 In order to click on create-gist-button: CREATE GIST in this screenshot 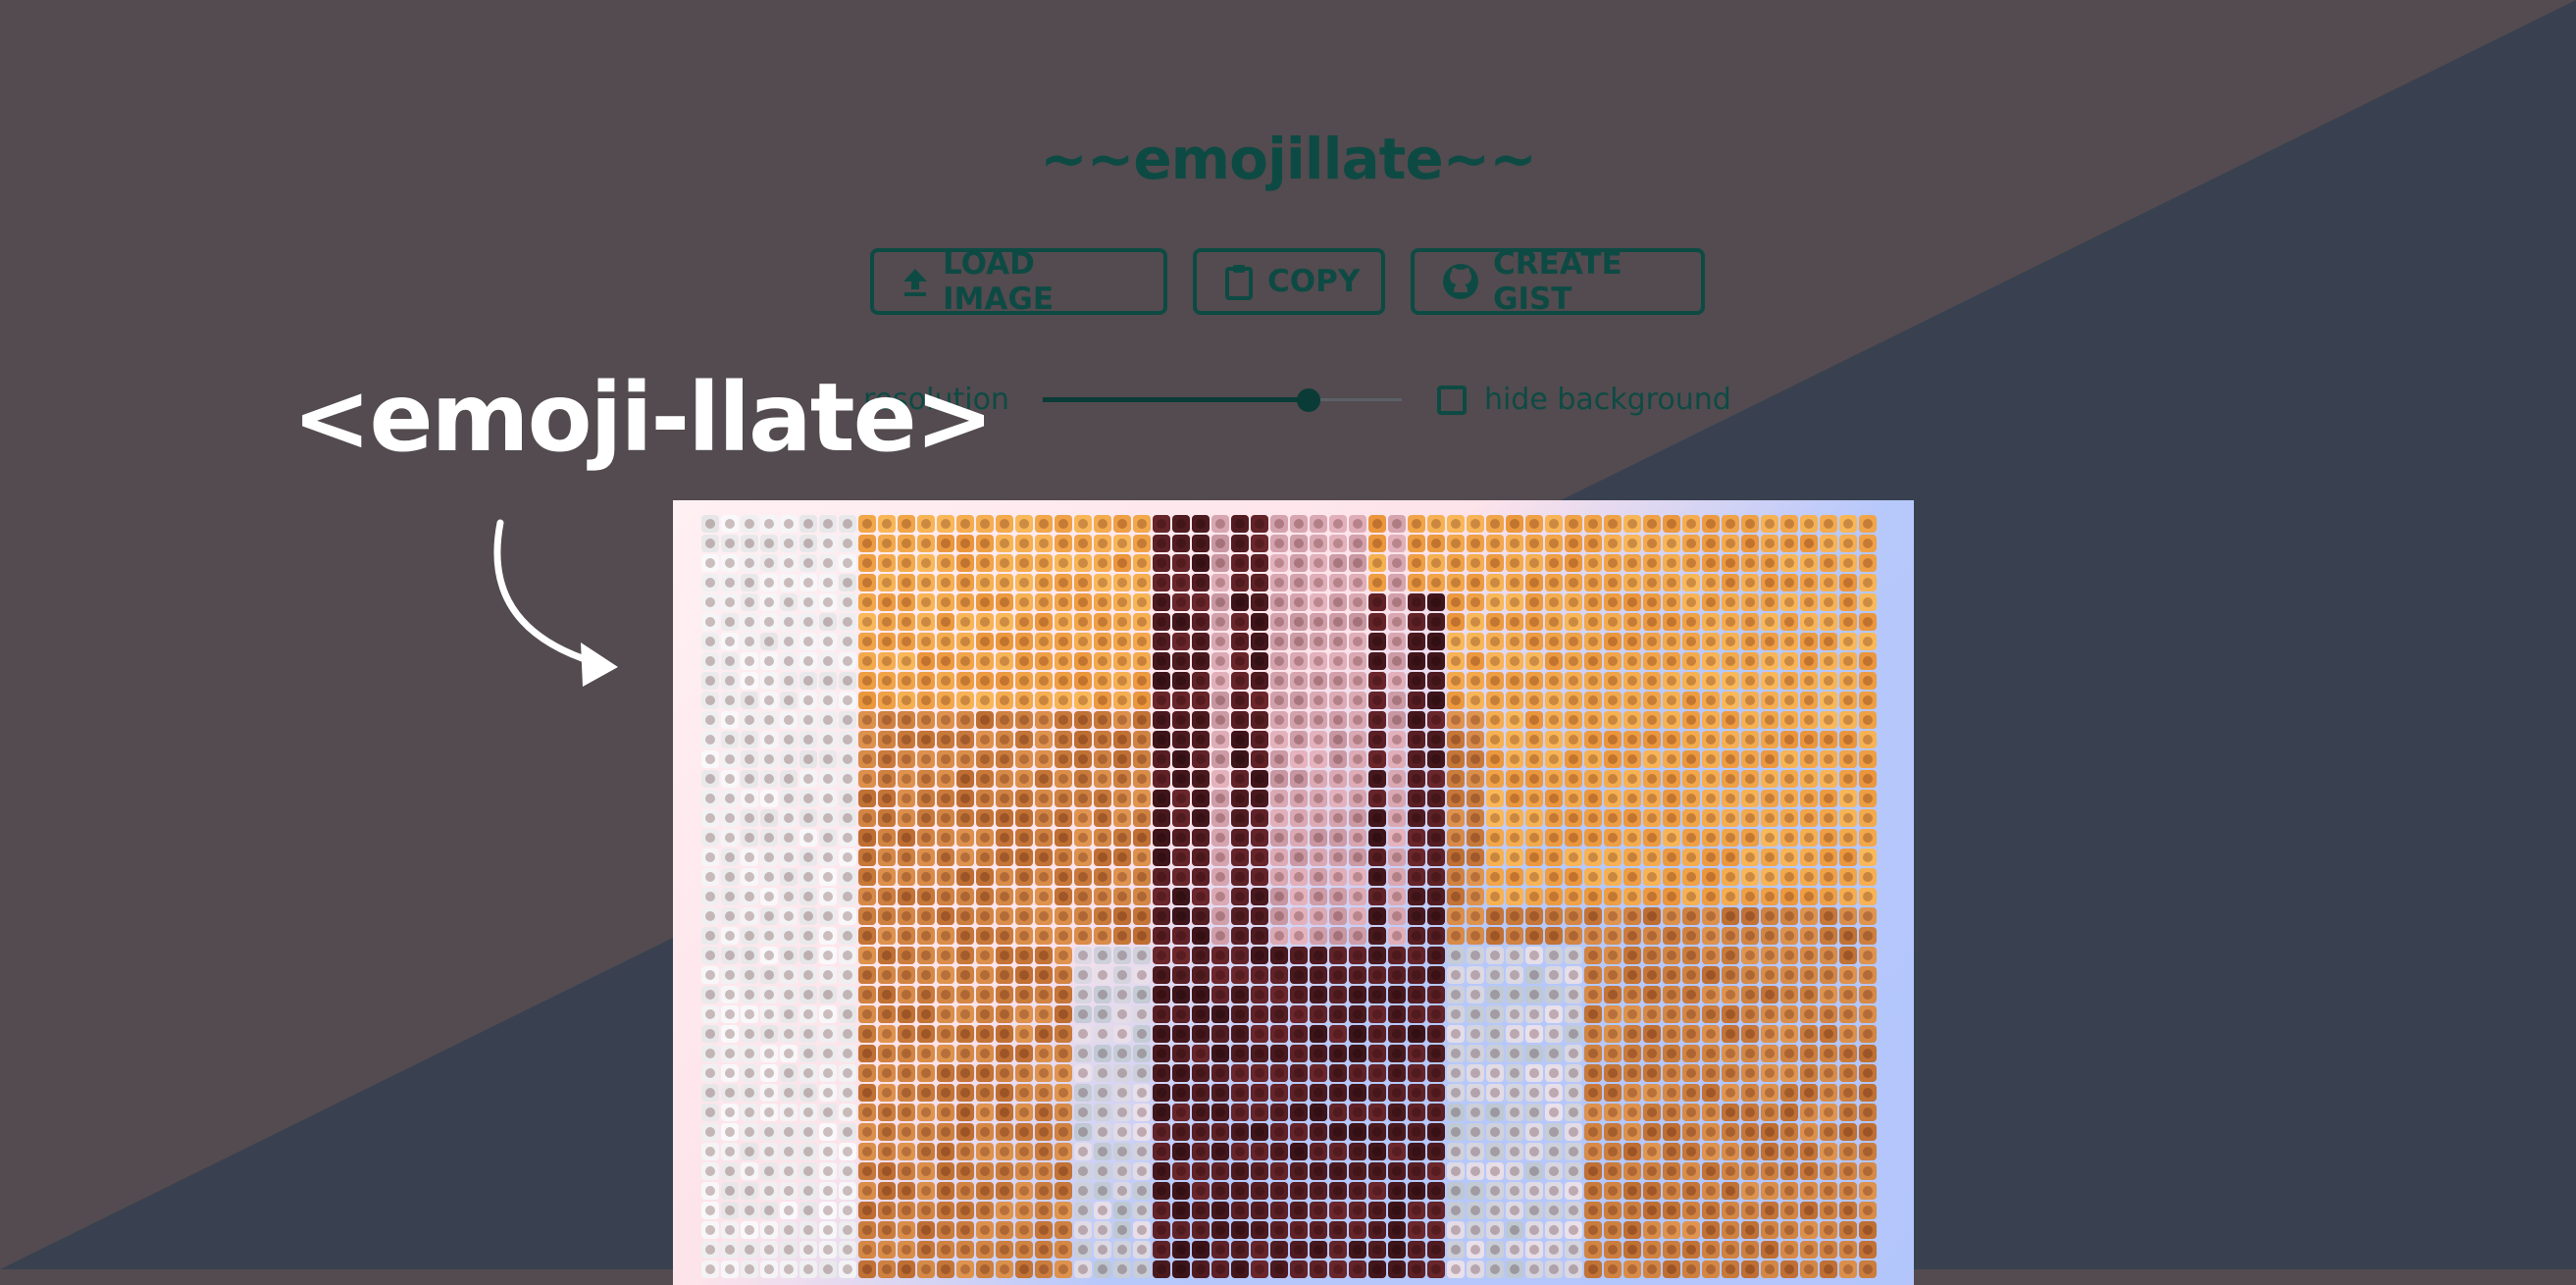, I will do `click(1558, 281)`.